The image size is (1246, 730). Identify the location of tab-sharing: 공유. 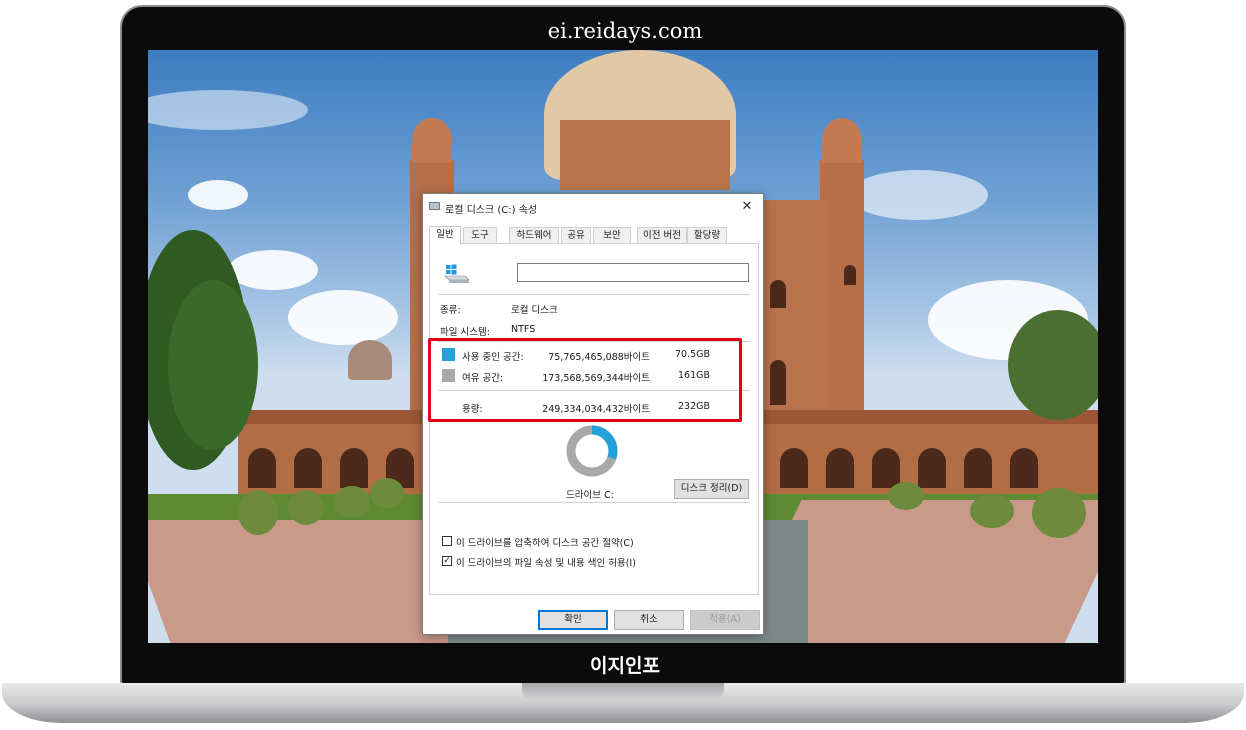
(576, 235).